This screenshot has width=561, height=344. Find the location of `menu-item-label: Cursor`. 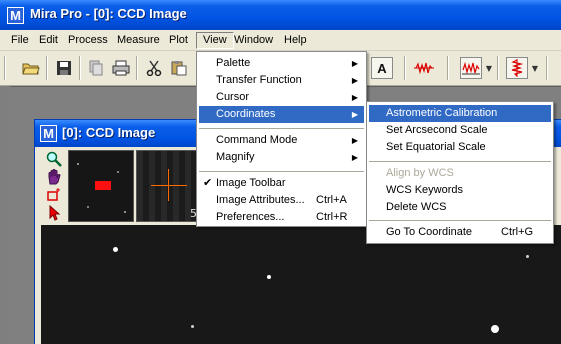

menu-item-label: Cursor is located at coordinates (233, 97).